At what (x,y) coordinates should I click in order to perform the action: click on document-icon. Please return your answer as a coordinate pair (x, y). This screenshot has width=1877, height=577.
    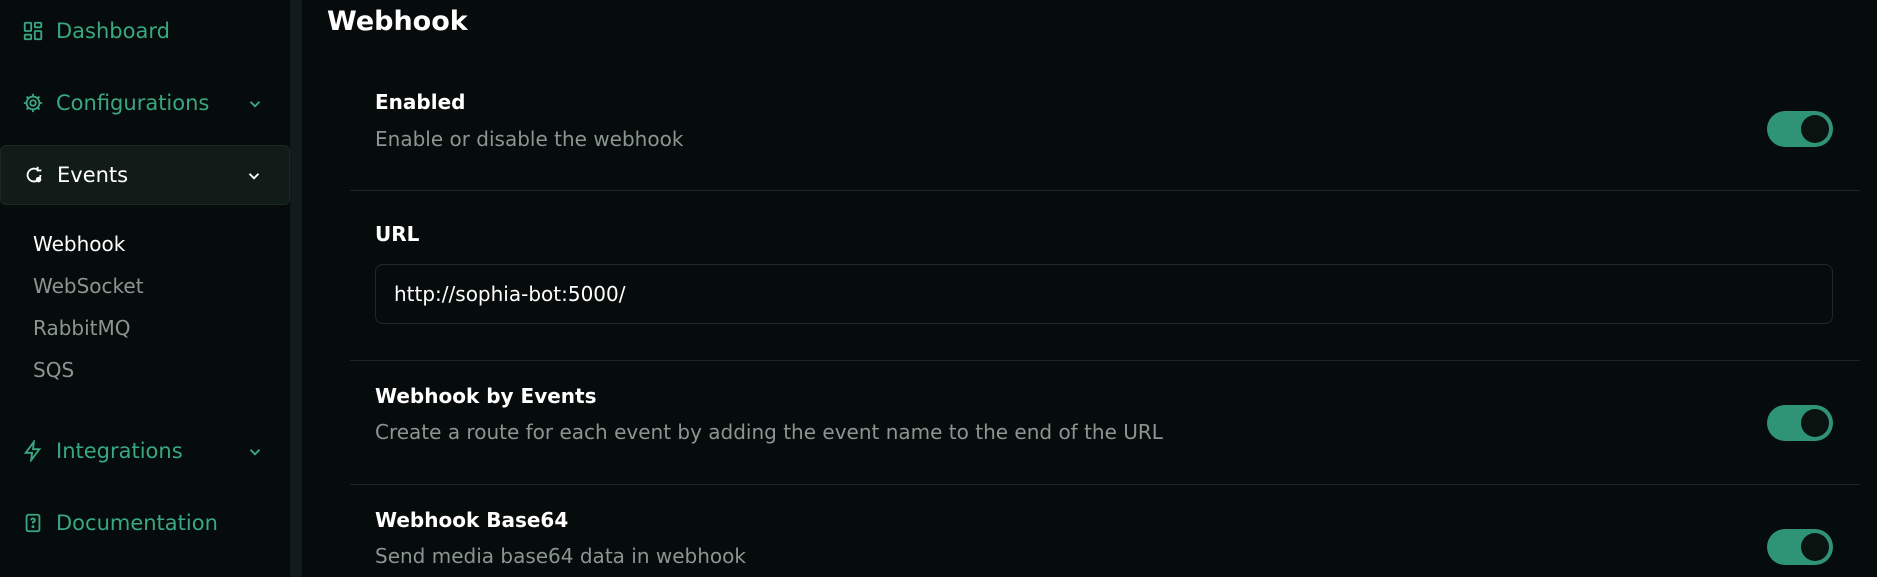
    Looking at the image, I should click on (33, 523).